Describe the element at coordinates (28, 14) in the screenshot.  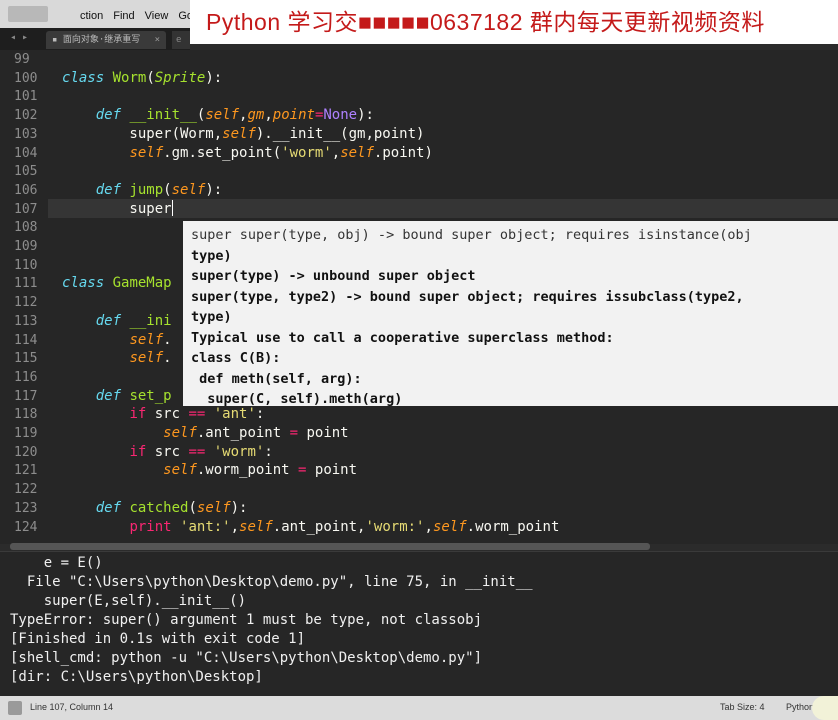
I see `window-title-icon` at that location.